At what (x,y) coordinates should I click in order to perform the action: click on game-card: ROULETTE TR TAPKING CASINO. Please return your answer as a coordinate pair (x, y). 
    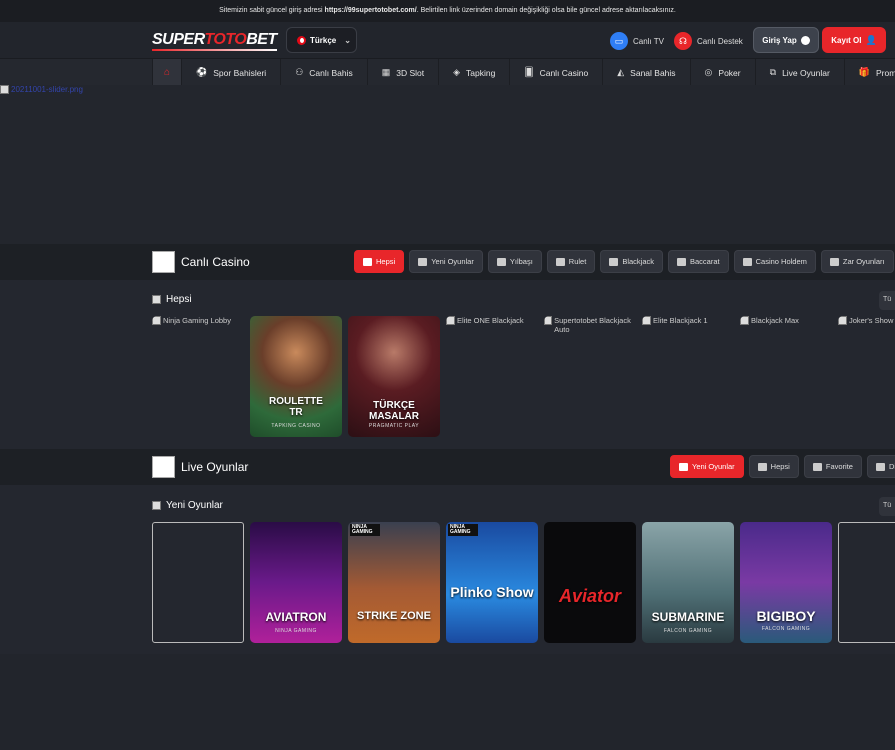
    Looking at the image, I should click on (296, 376).